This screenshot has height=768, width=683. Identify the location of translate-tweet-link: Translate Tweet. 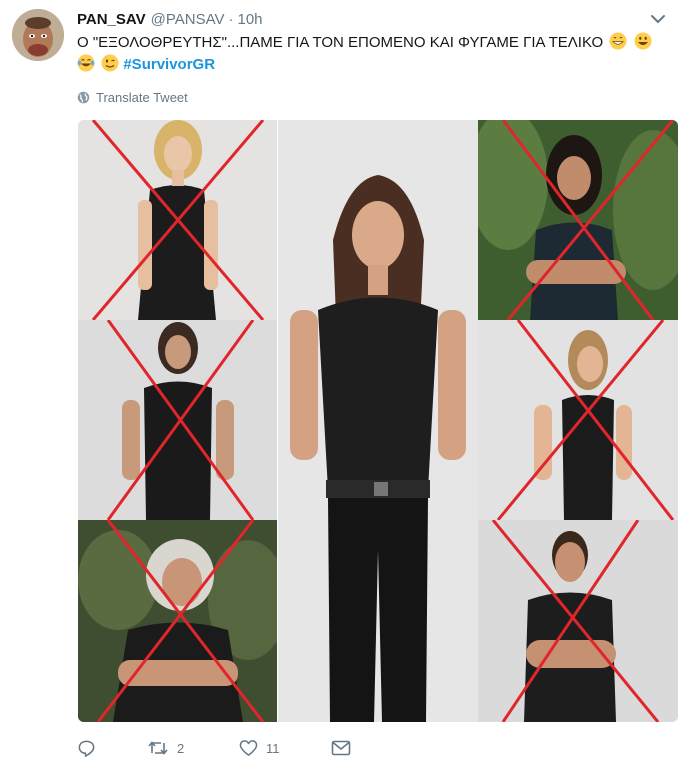
(132, 97).